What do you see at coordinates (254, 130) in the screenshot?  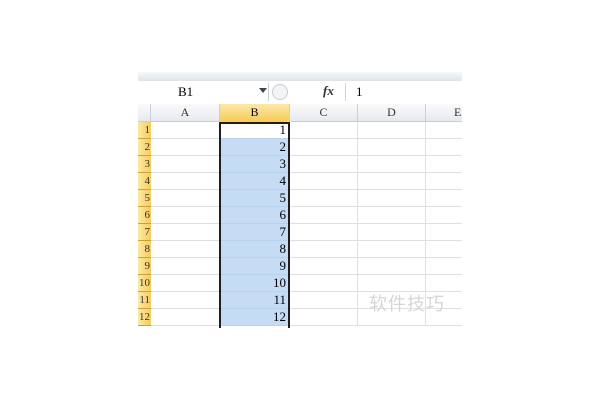 I see `cell-b1: 1` at bounding box center [254, 130].